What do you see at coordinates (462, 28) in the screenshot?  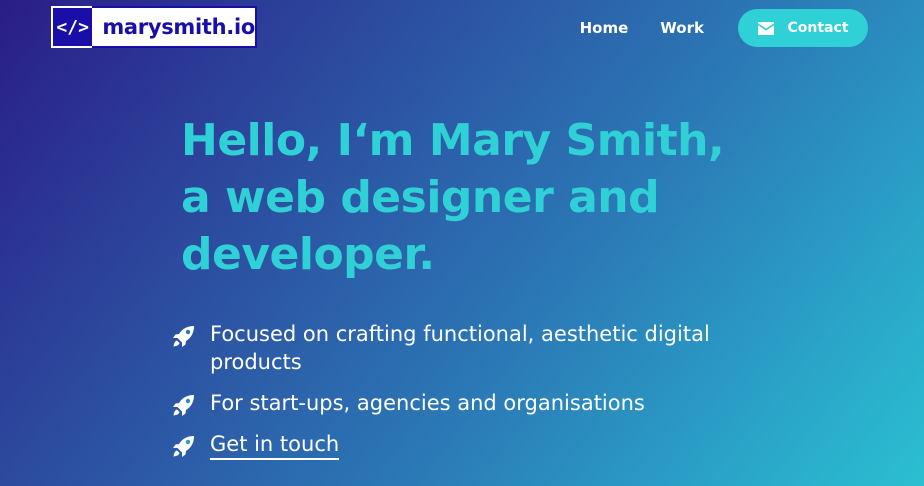 I see `site-header: </> marysmith.io Home Work Contact` at bounding box center [462, 28].